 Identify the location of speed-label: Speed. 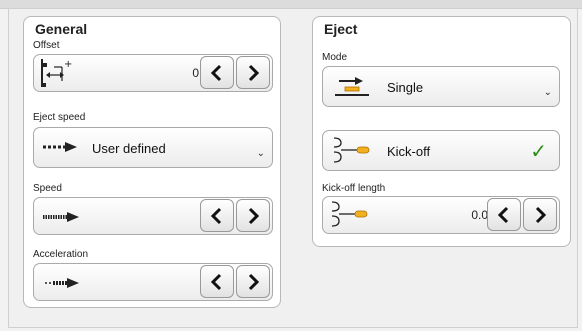
(47, 188).